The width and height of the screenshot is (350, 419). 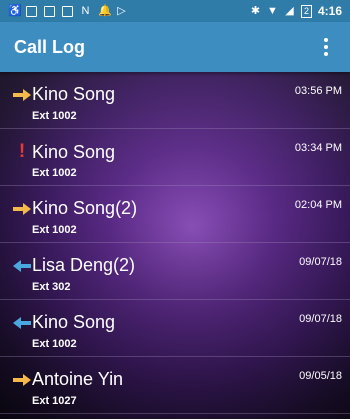 I want to click on call-time: 03:34 PM, so click(x=318, y=148).